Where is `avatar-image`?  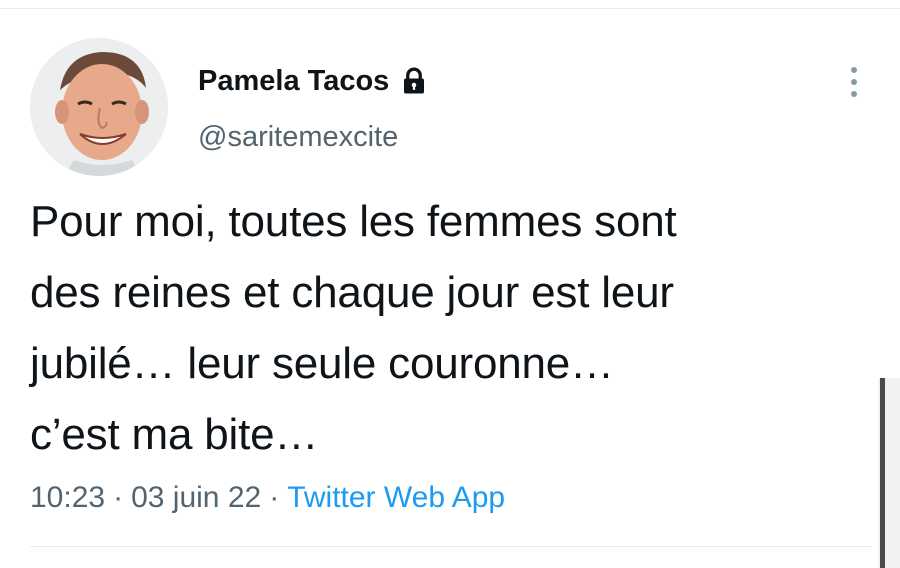
avatar-image is located at coordinates (99, 107).